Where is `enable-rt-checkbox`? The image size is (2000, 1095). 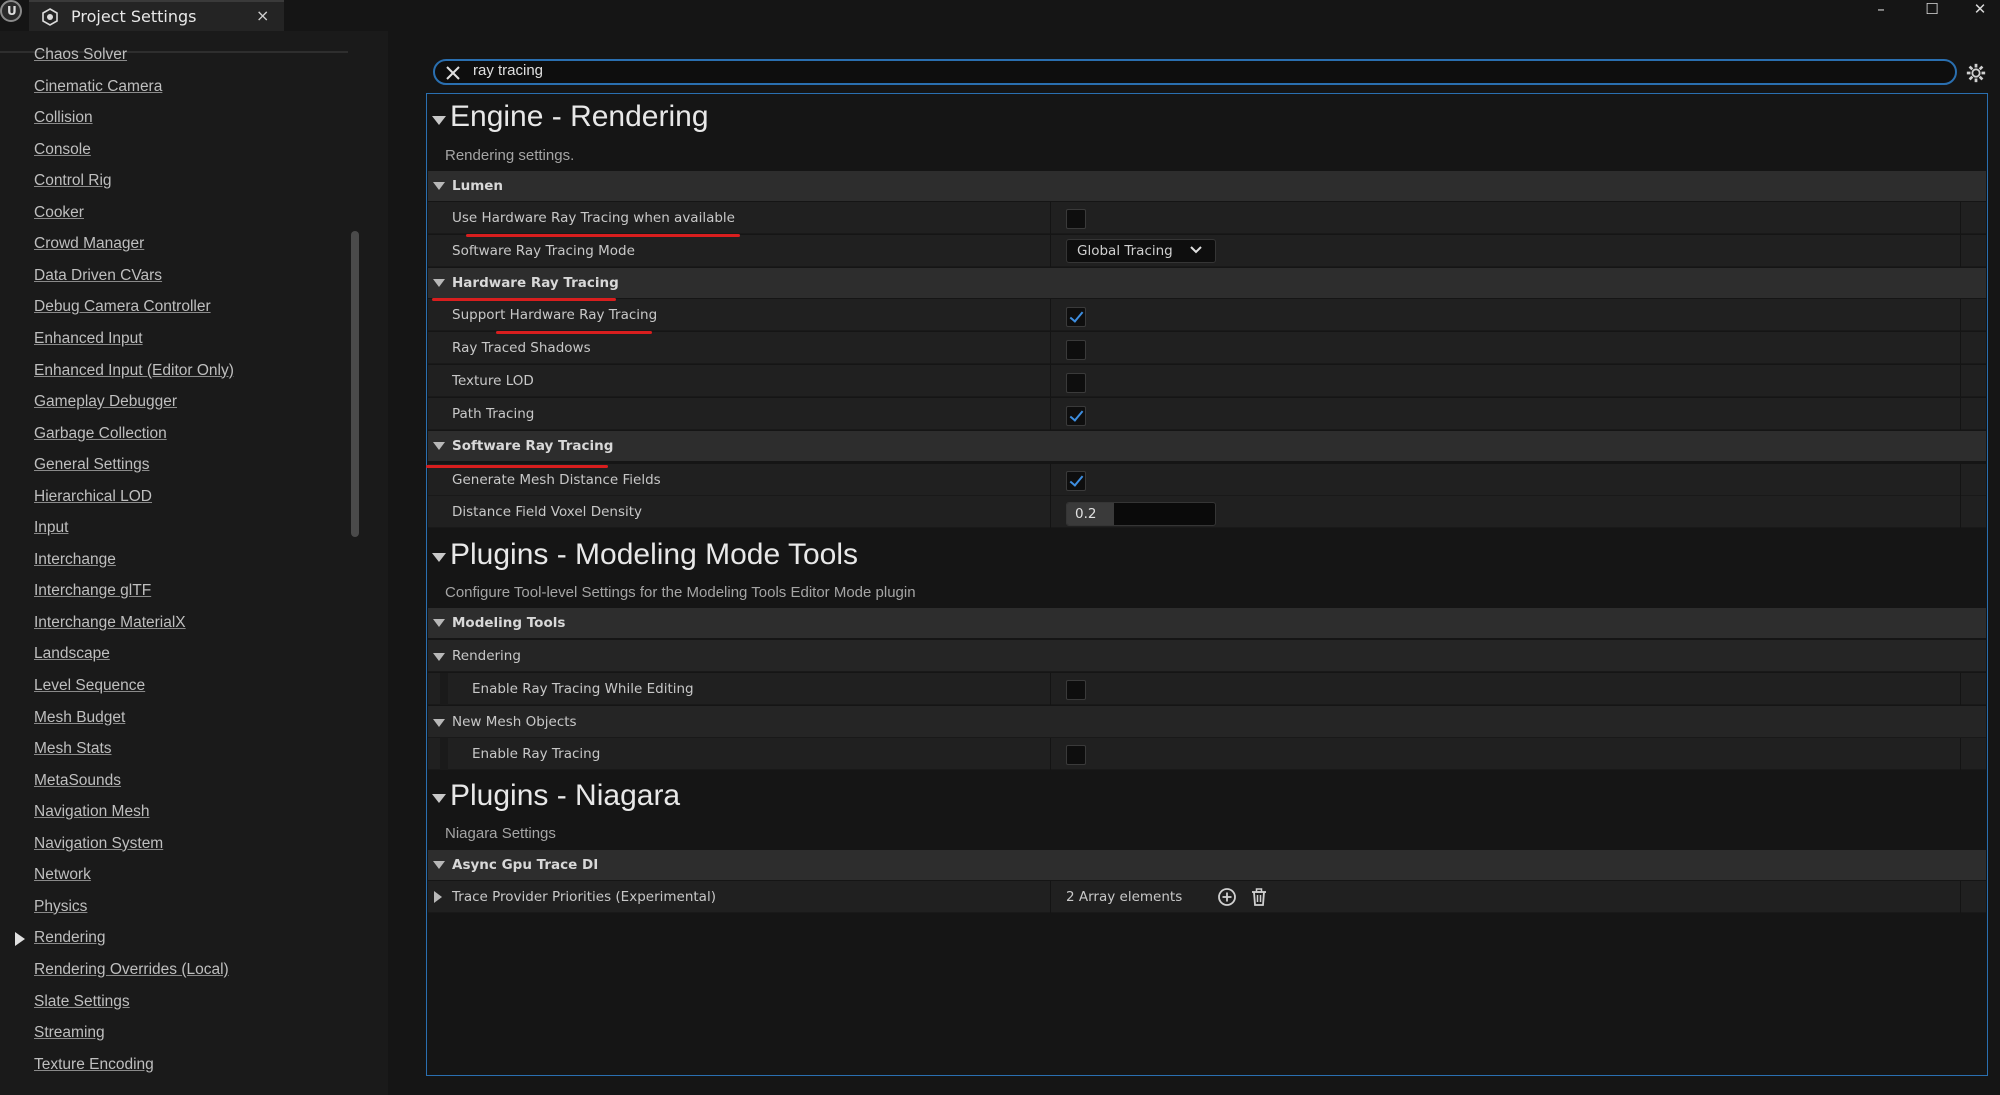
enable-rt-checkbox is located at coordinates (1076, 755).